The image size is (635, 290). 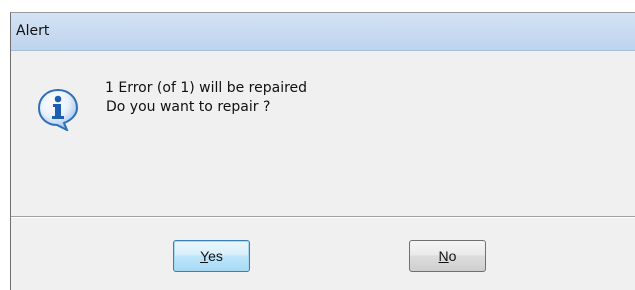 I want to click on yes-label-rest: es, so click(x=215, y=256).